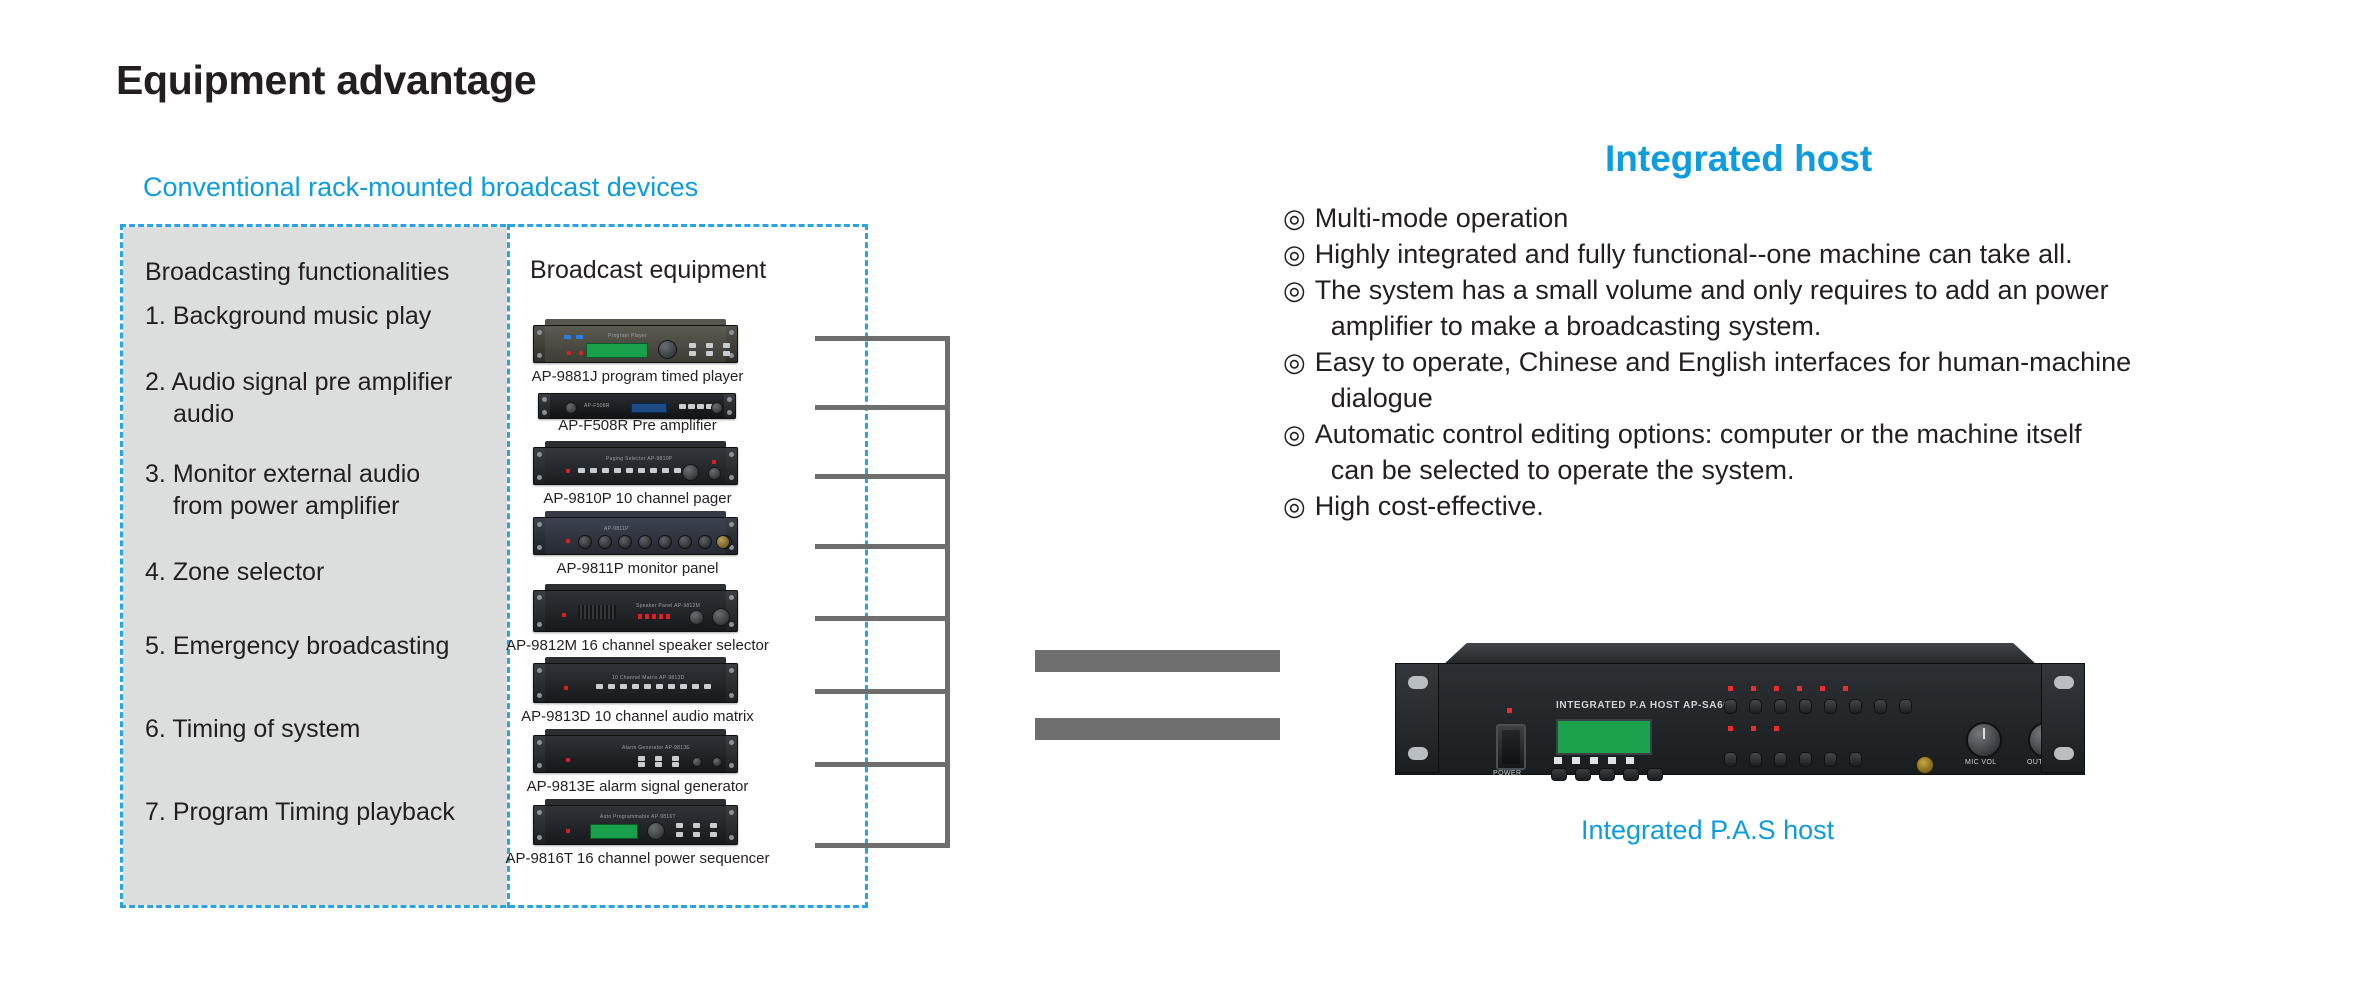  I want to click on zone-button-row-top, so click(1818, 706).